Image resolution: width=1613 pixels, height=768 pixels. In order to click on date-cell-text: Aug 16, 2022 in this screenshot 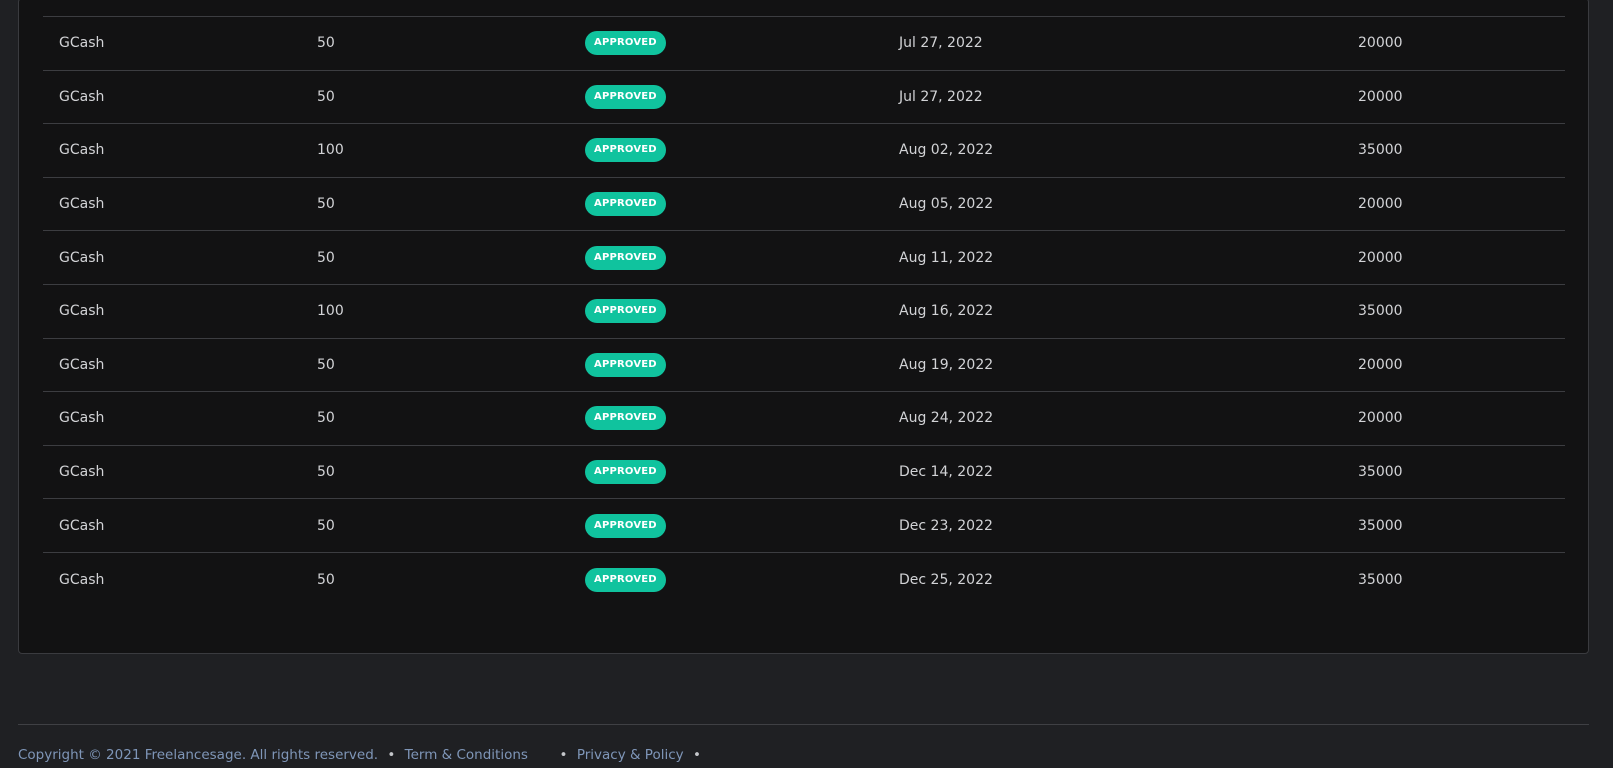, I will do `click(946, 311)`.